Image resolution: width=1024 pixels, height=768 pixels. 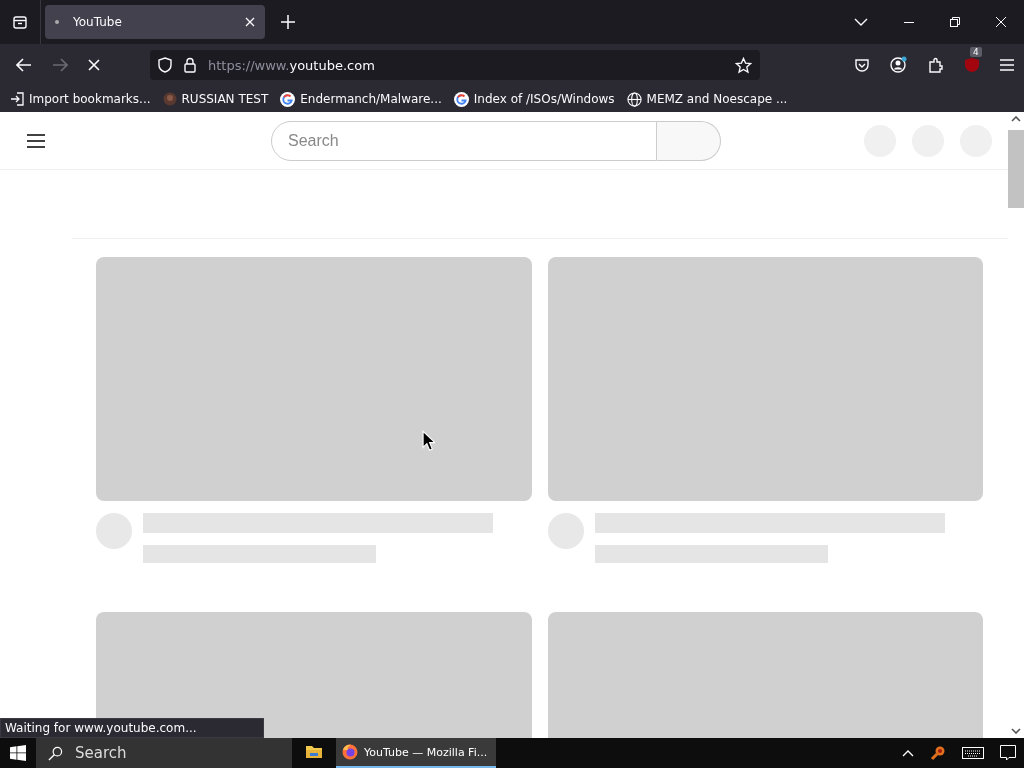 What do you see at coordinates (164, 753) in the screenshot?
I see `taskbar-search-field: Search` at bounding box center [164, 753].